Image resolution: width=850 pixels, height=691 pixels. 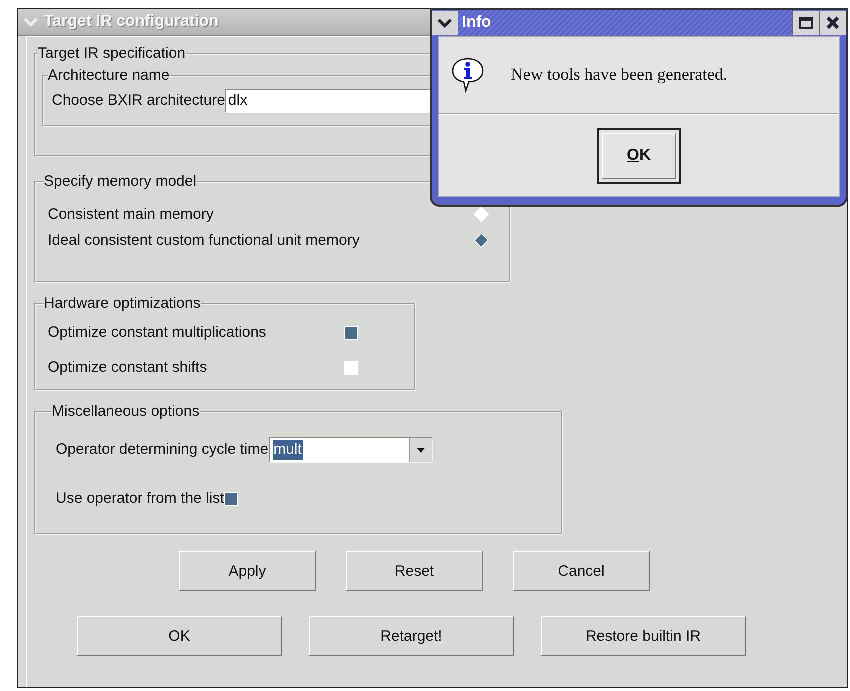 What do you see at coordinates (421, 450) in the screenshot?
I see `dropdown-arrow-icon` at bounding box center [421, 450].